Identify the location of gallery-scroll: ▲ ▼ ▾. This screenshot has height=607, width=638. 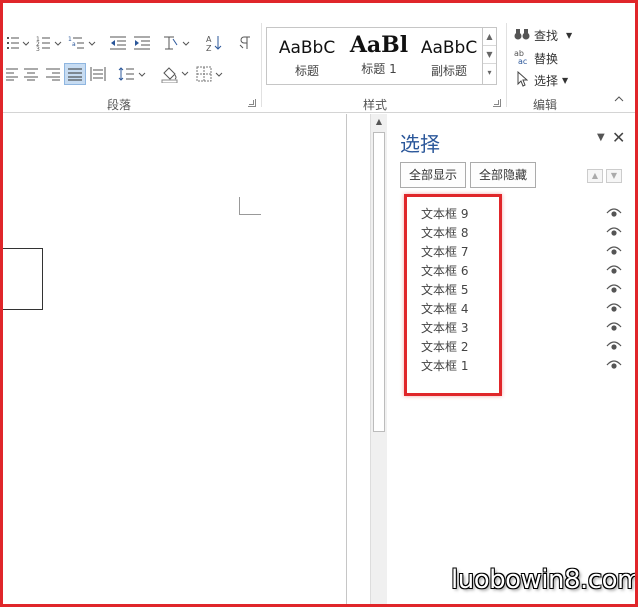
(489, 56).